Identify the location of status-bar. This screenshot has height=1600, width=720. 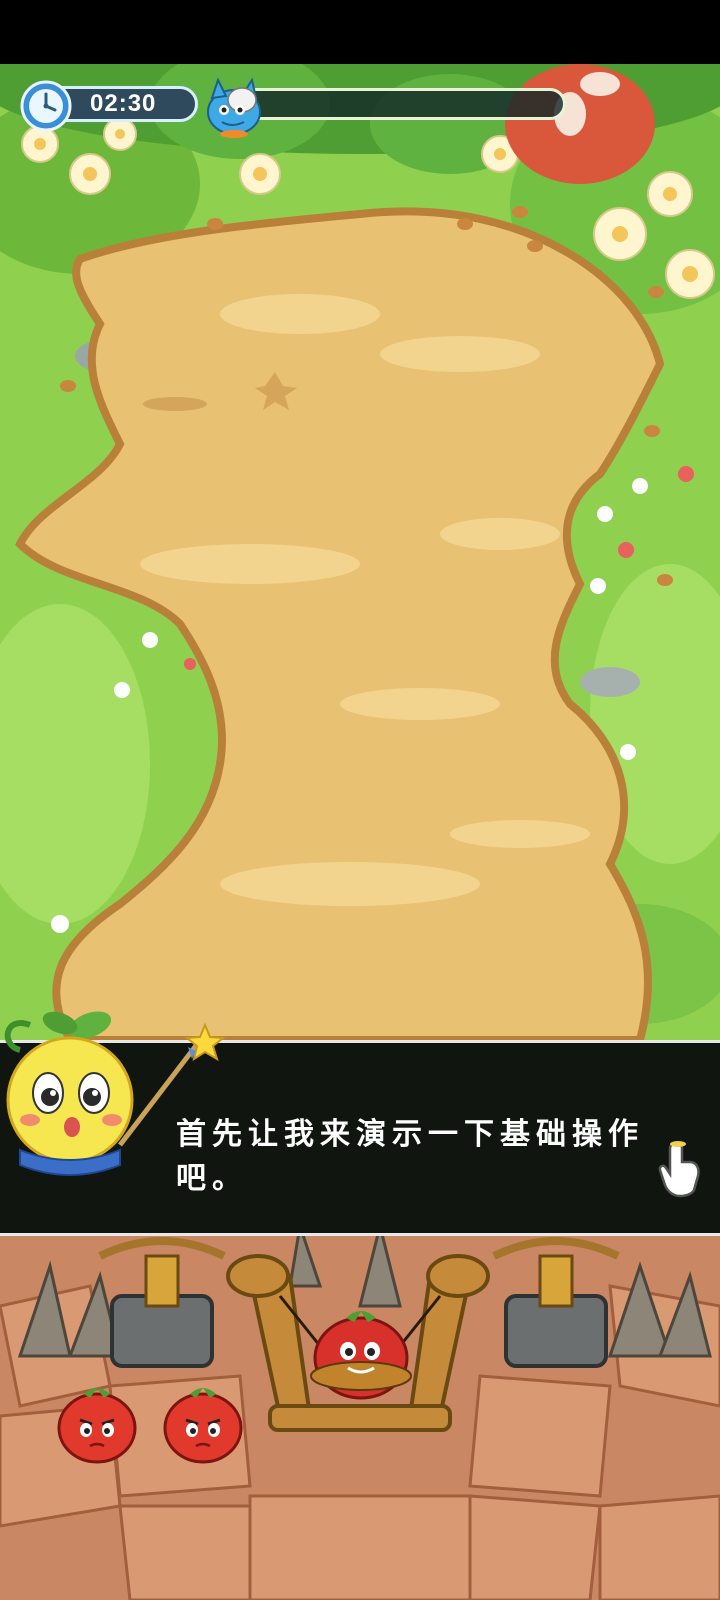
(360, 32).